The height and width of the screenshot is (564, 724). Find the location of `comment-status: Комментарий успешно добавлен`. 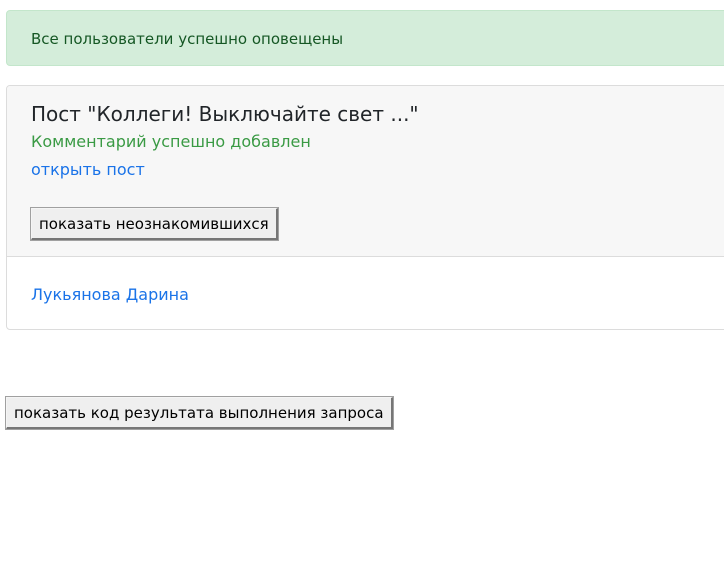

comment-status: Комментарий успешно добавлен is located at coordinates (171, 141).